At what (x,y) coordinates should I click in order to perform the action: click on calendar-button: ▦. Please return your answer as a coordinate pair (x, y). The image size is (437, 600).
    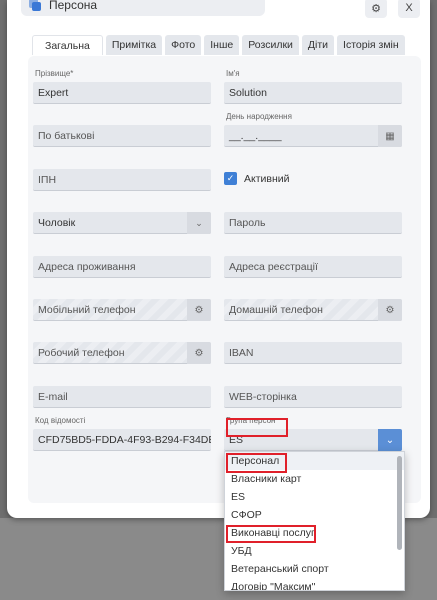
    Looking at the image, I should click on (390, 136).